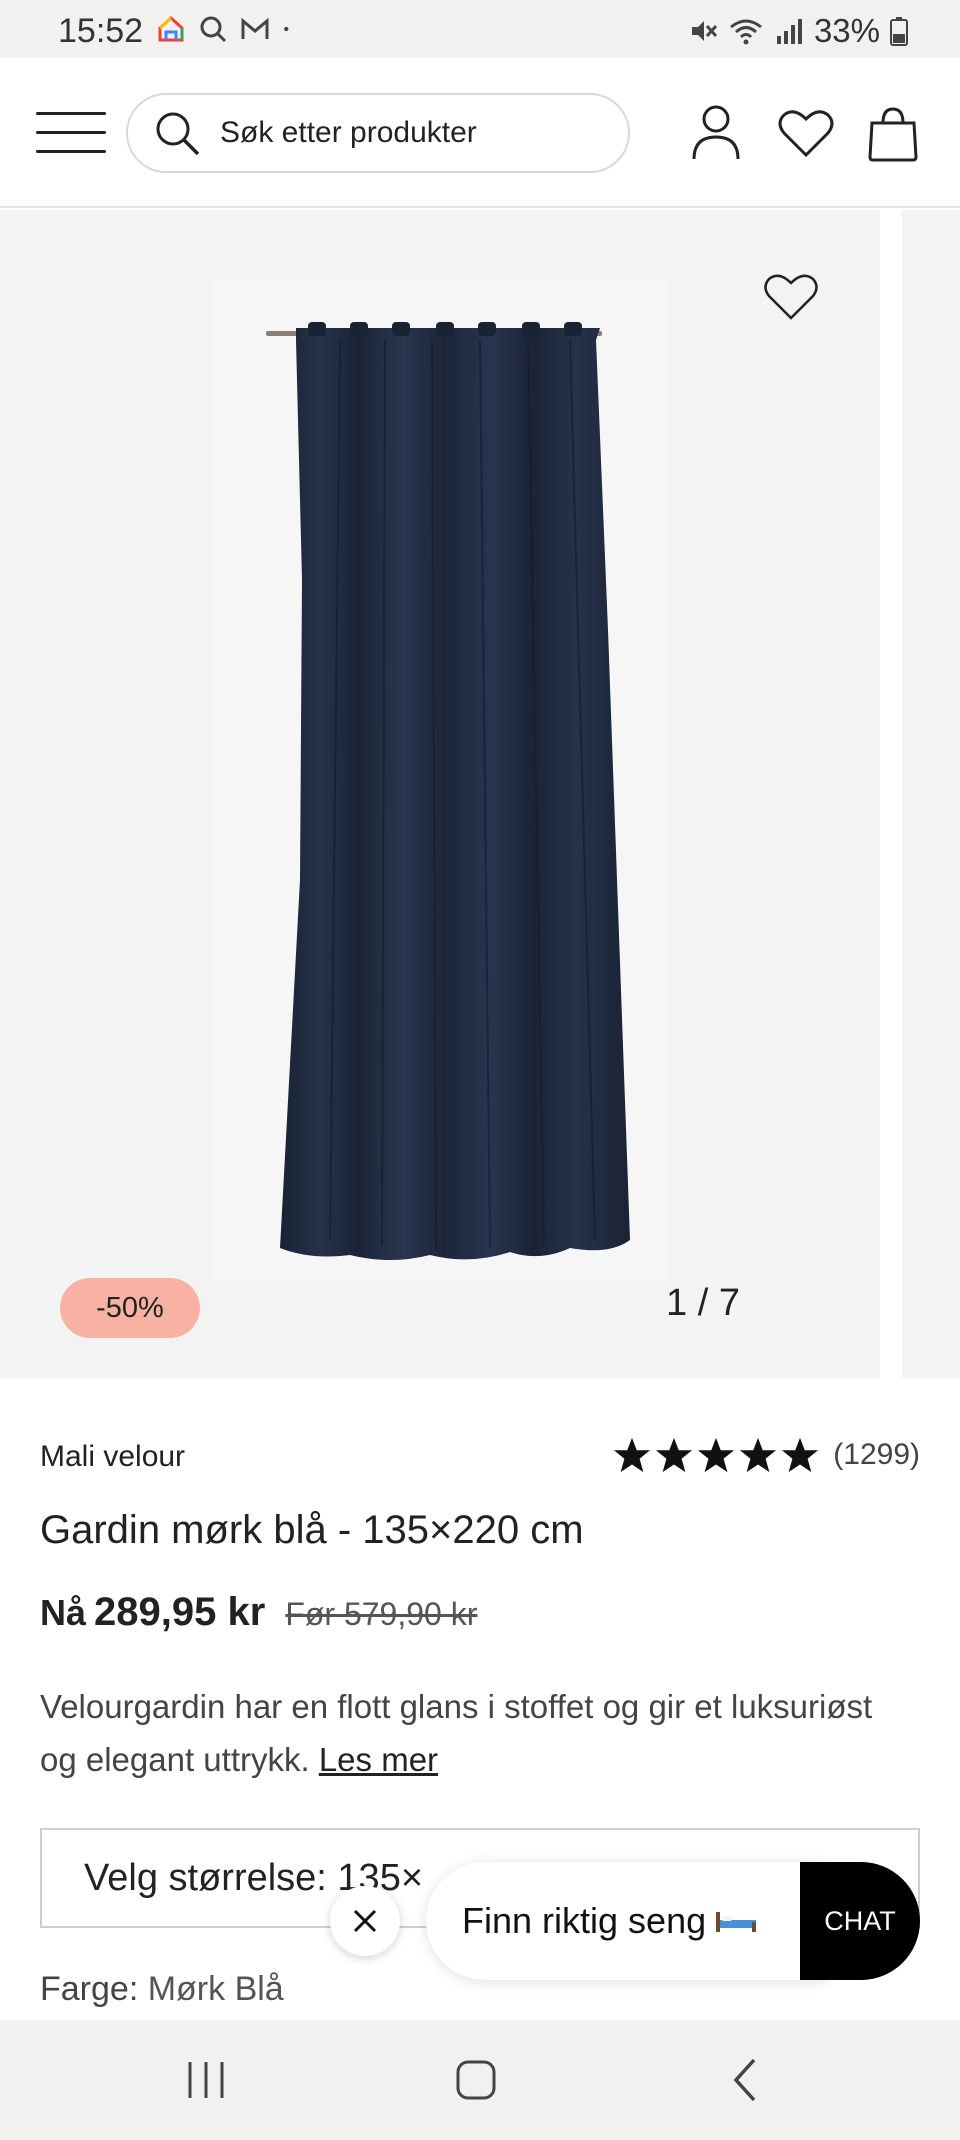  What do you see at coordinates (806, 133) in the screenshot?
I see `wishlist-icon` at bounding box center [806, 133].